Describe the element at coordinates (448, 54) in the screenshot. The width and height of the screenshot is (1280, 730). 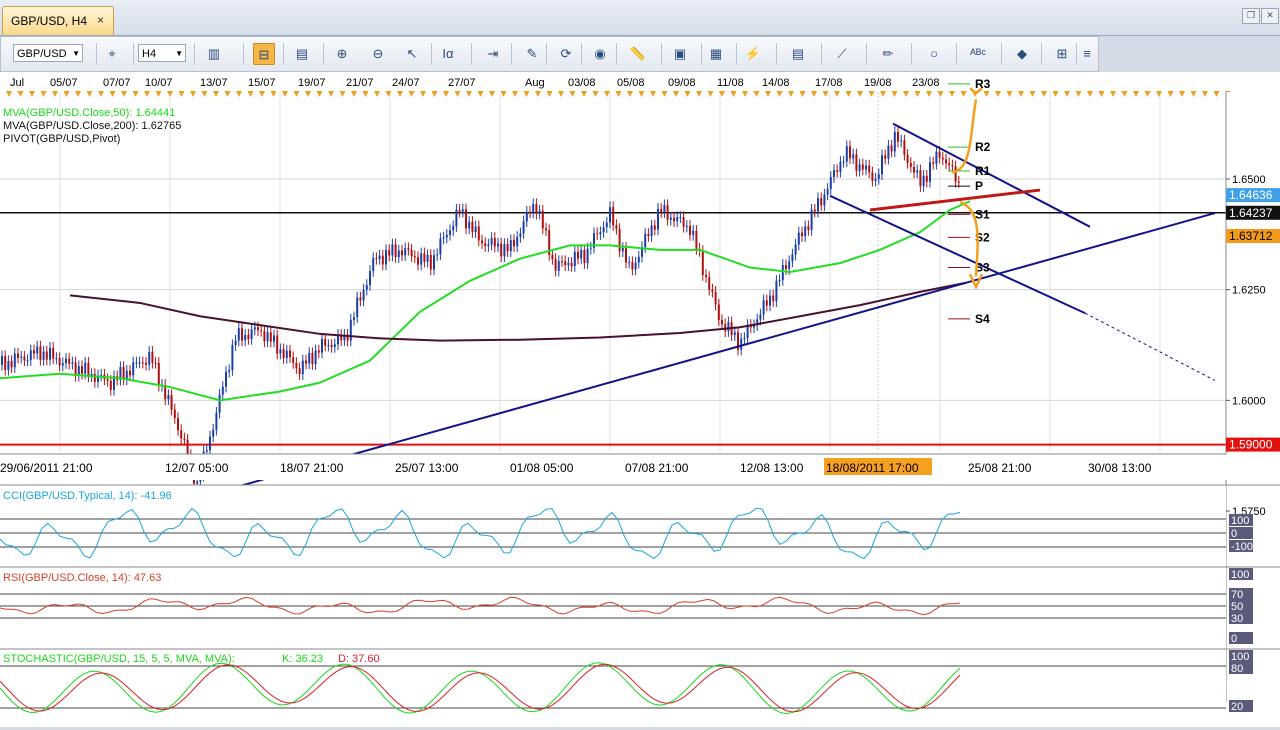
I see `text-icon: Iα` at that location.